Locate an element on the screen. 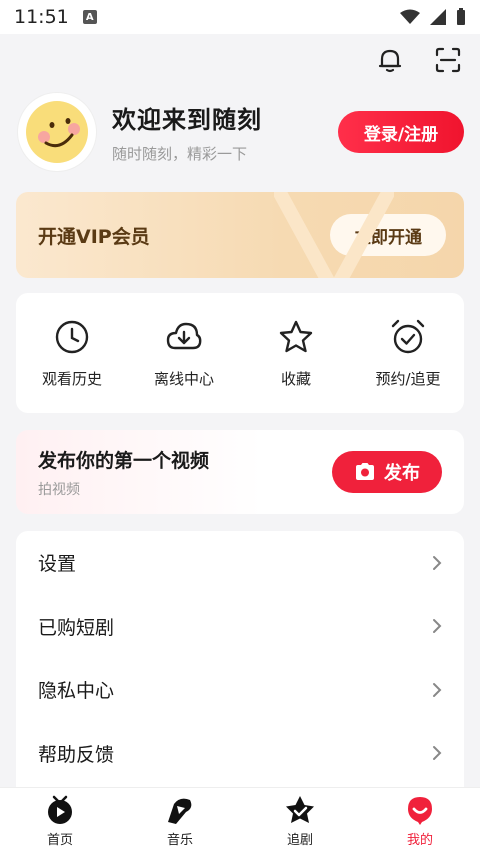 This screenshot has width=480, height=853. star-check-icon is located at coordinates (300, 810).